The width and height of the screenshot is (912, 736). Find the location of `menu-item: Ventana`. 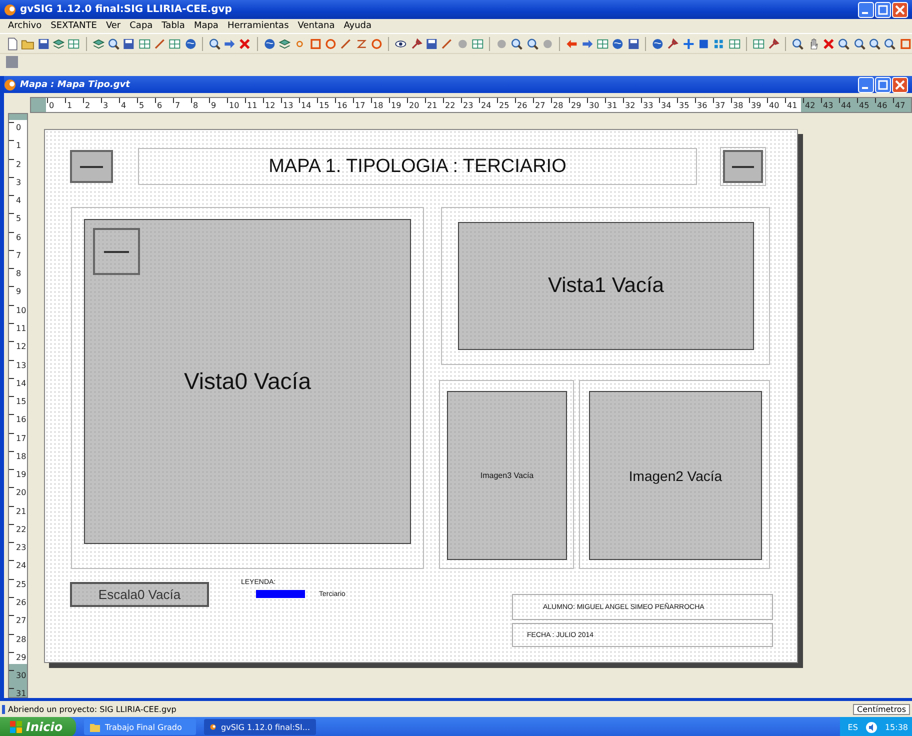

menu-item: Ventana is located at coordinates (316, 26).